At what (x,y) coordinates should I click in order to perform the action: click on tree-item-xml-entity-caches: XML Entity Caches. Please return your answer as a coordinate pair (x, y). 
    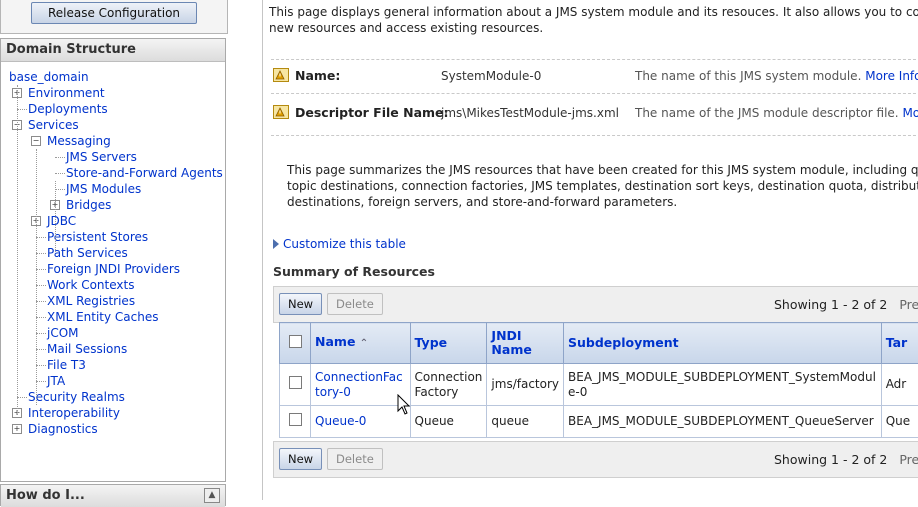
    Looking at the image, I should click on (103, 317).